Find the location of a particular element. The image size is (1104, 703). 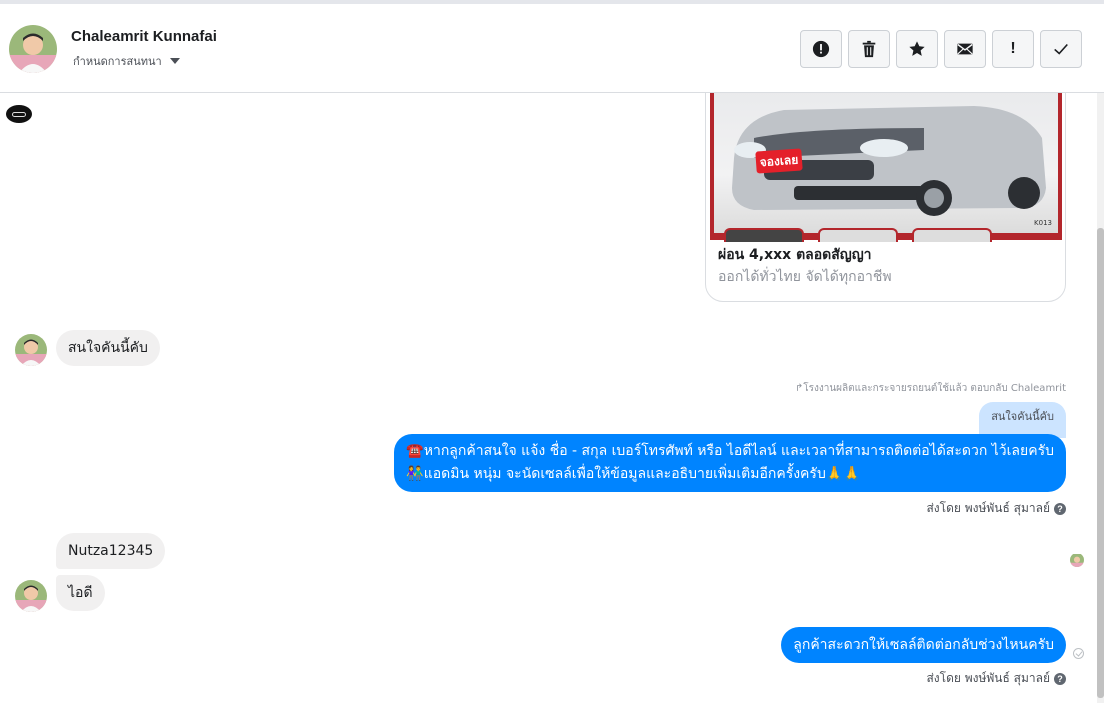

envelope-icon is located at coordinates (965, 49).